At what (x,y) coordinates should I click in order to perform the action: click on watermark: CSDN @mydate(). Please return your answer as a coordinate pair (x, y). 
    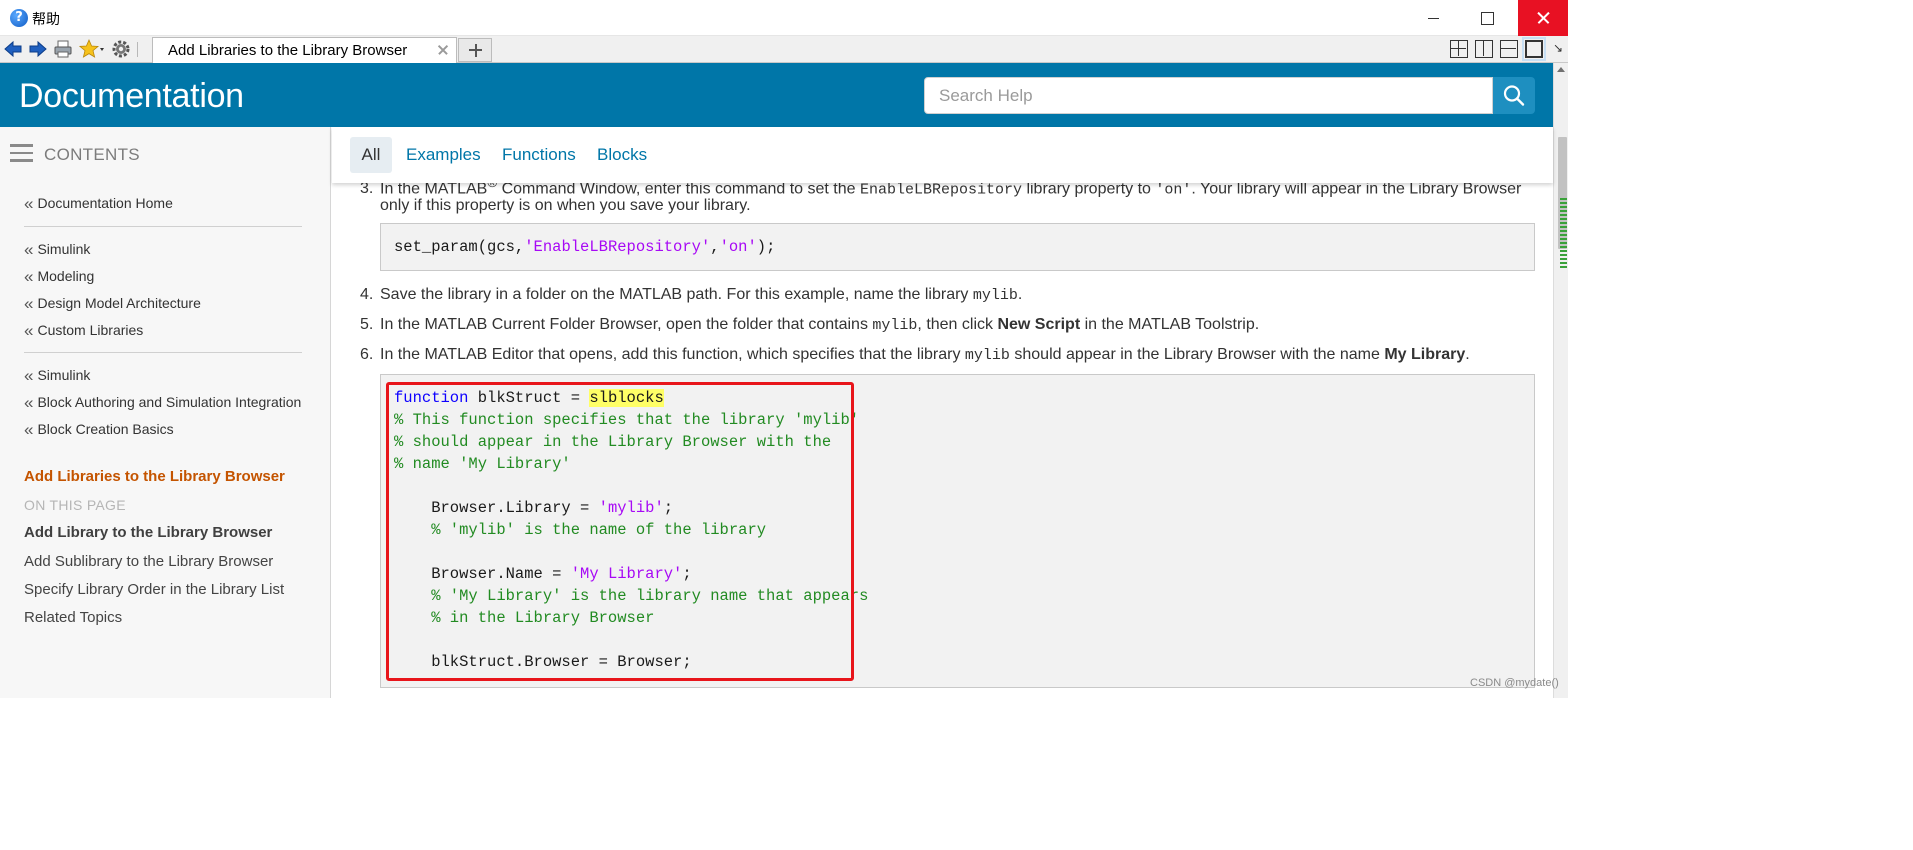
    Looking at the image, I should click on (1514, 683).